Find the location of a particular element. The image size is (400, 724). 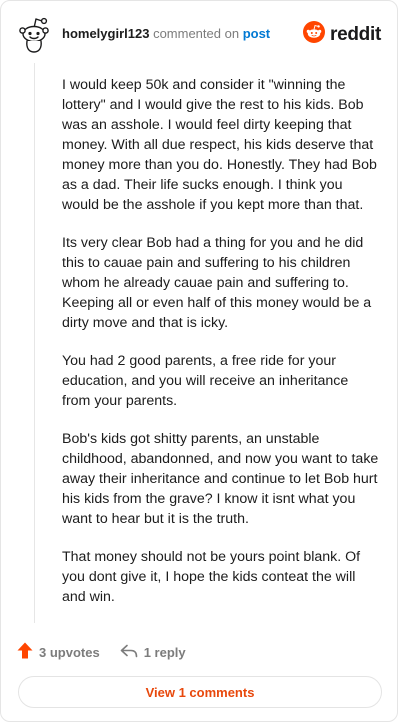

reddit-brand: reddit is located at coordinates (342, 34).